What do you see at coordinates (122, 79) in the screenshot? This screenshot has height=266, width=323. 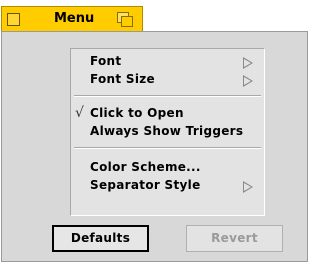 I see `menu-item-label: Font Size` at bounding box center [122, 79].